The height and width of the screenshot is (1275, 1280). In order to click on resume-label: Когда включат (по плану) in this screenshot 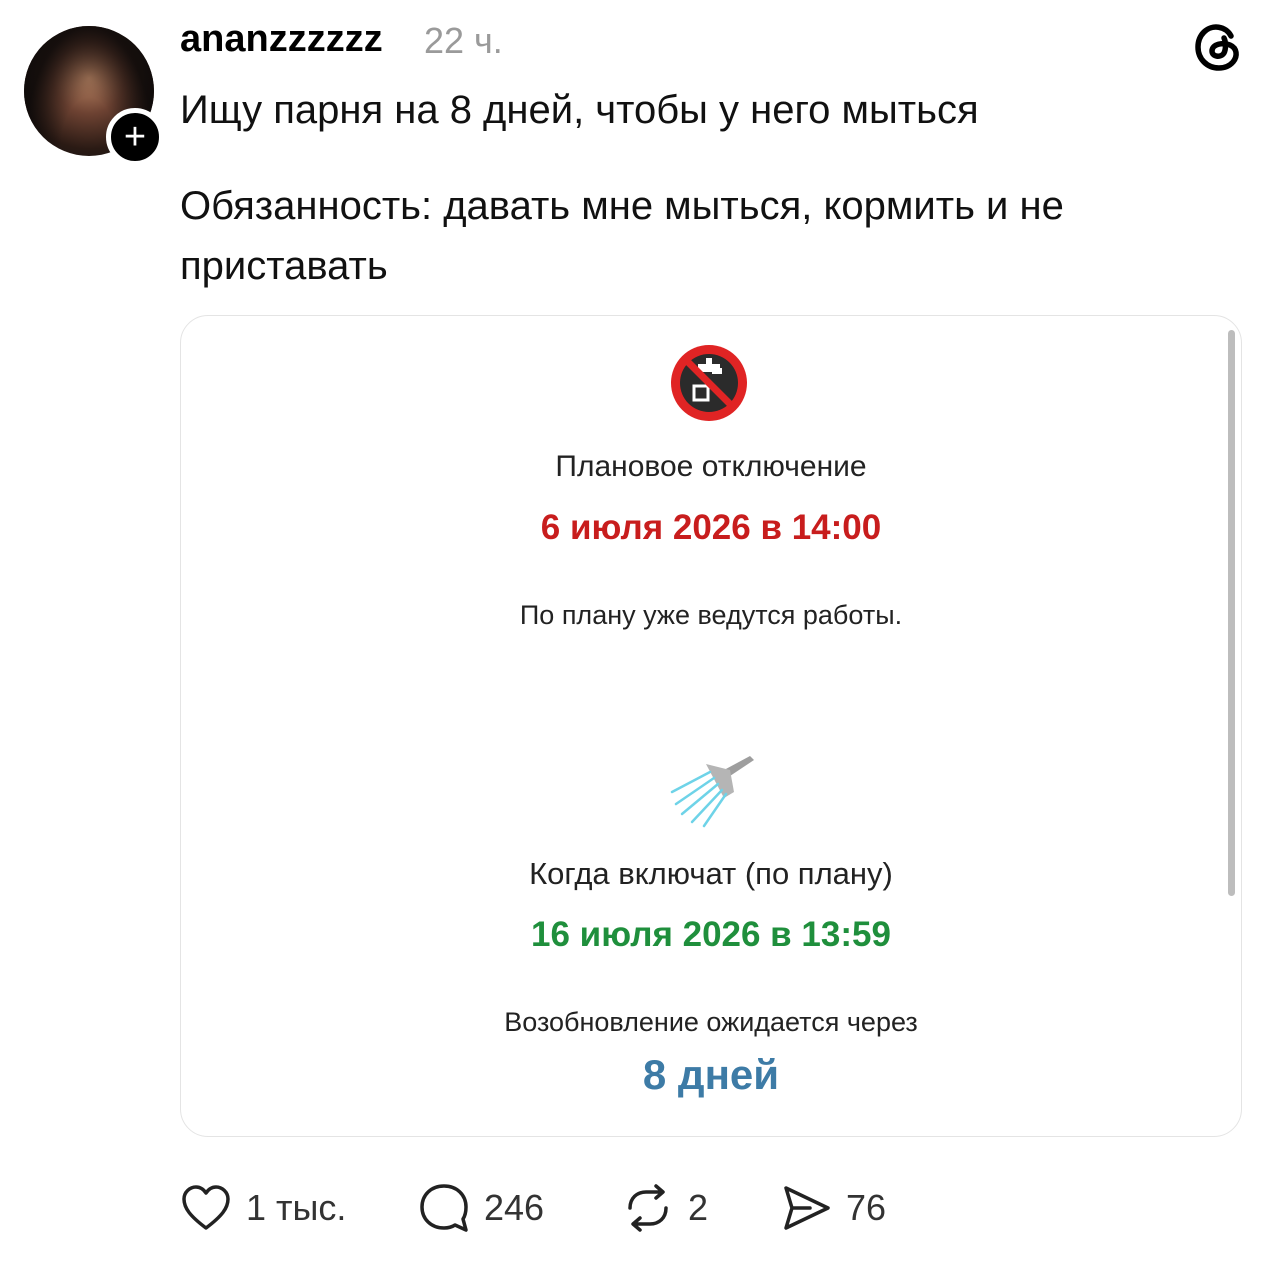, I will do `click(711, 873)`.